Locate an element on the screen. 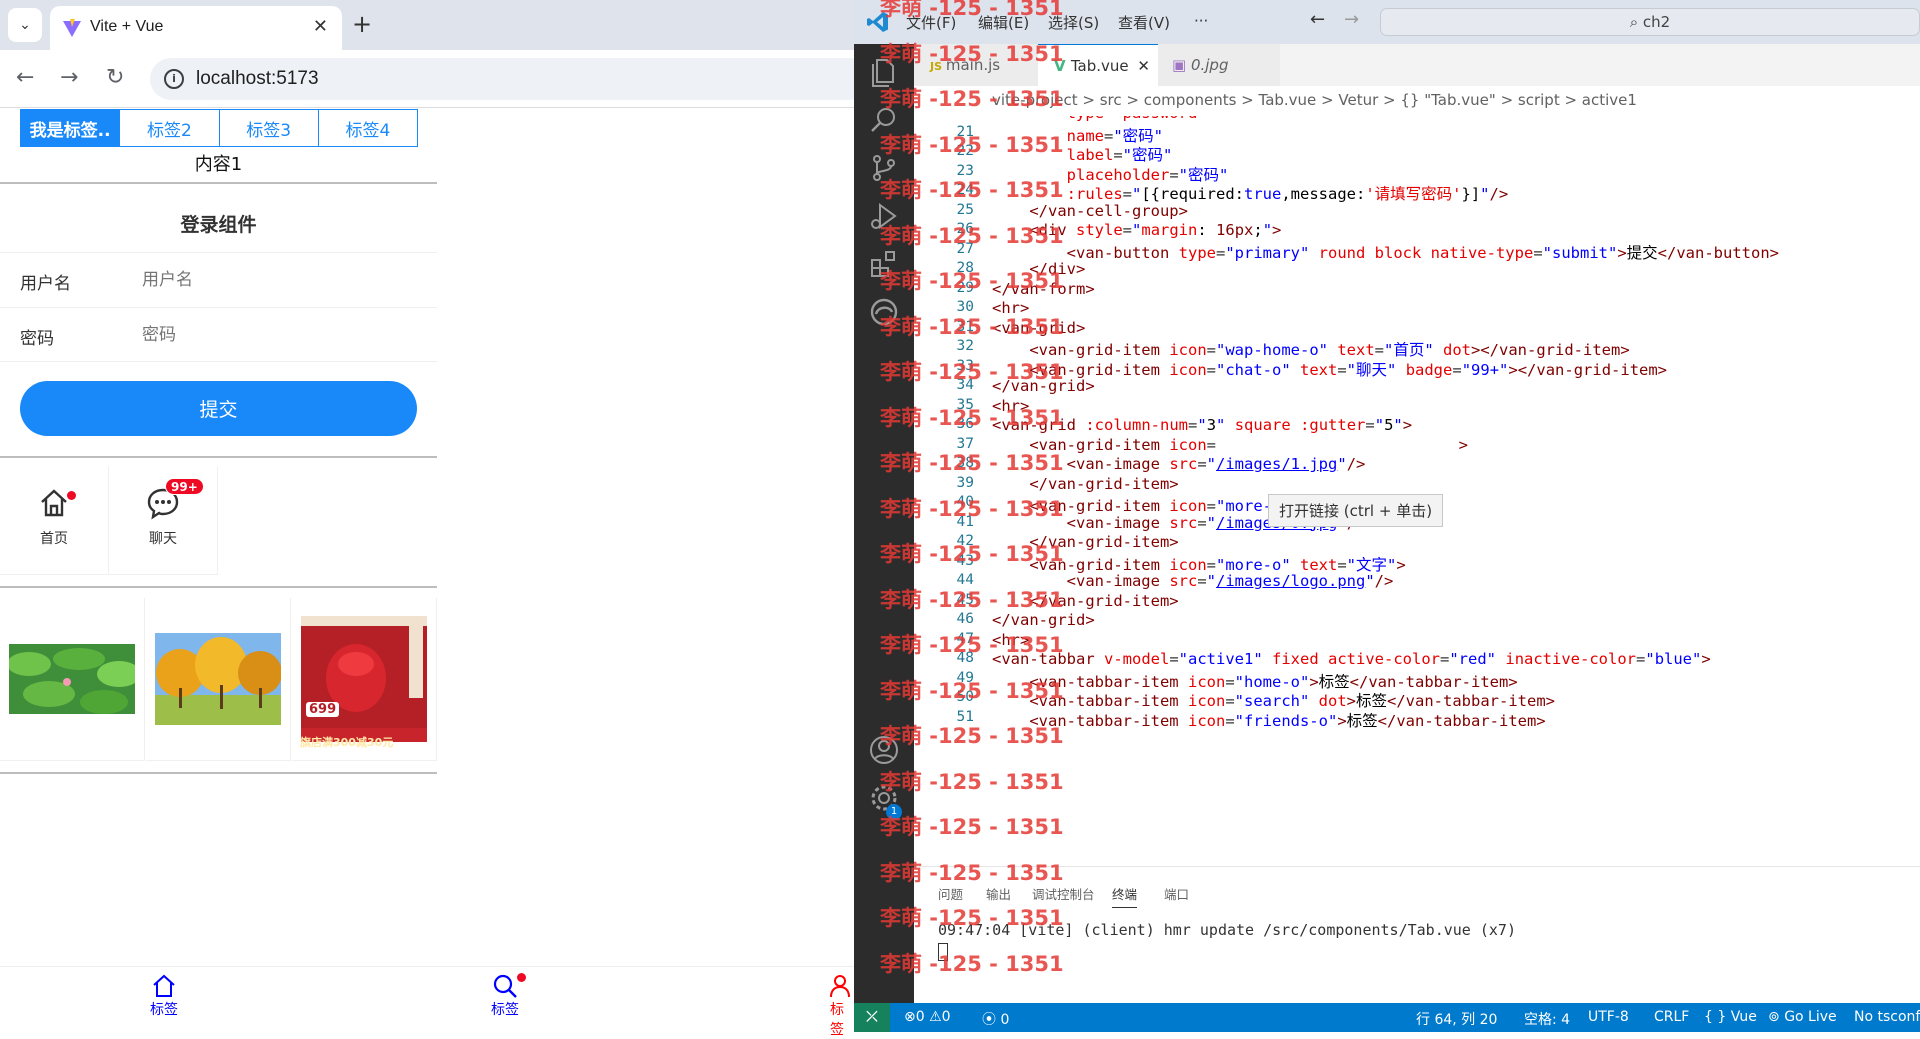 The height and width of the screenshot is (1039, 1920). broadcast-icon: ⦿ is located at coordinates (991, 1020).